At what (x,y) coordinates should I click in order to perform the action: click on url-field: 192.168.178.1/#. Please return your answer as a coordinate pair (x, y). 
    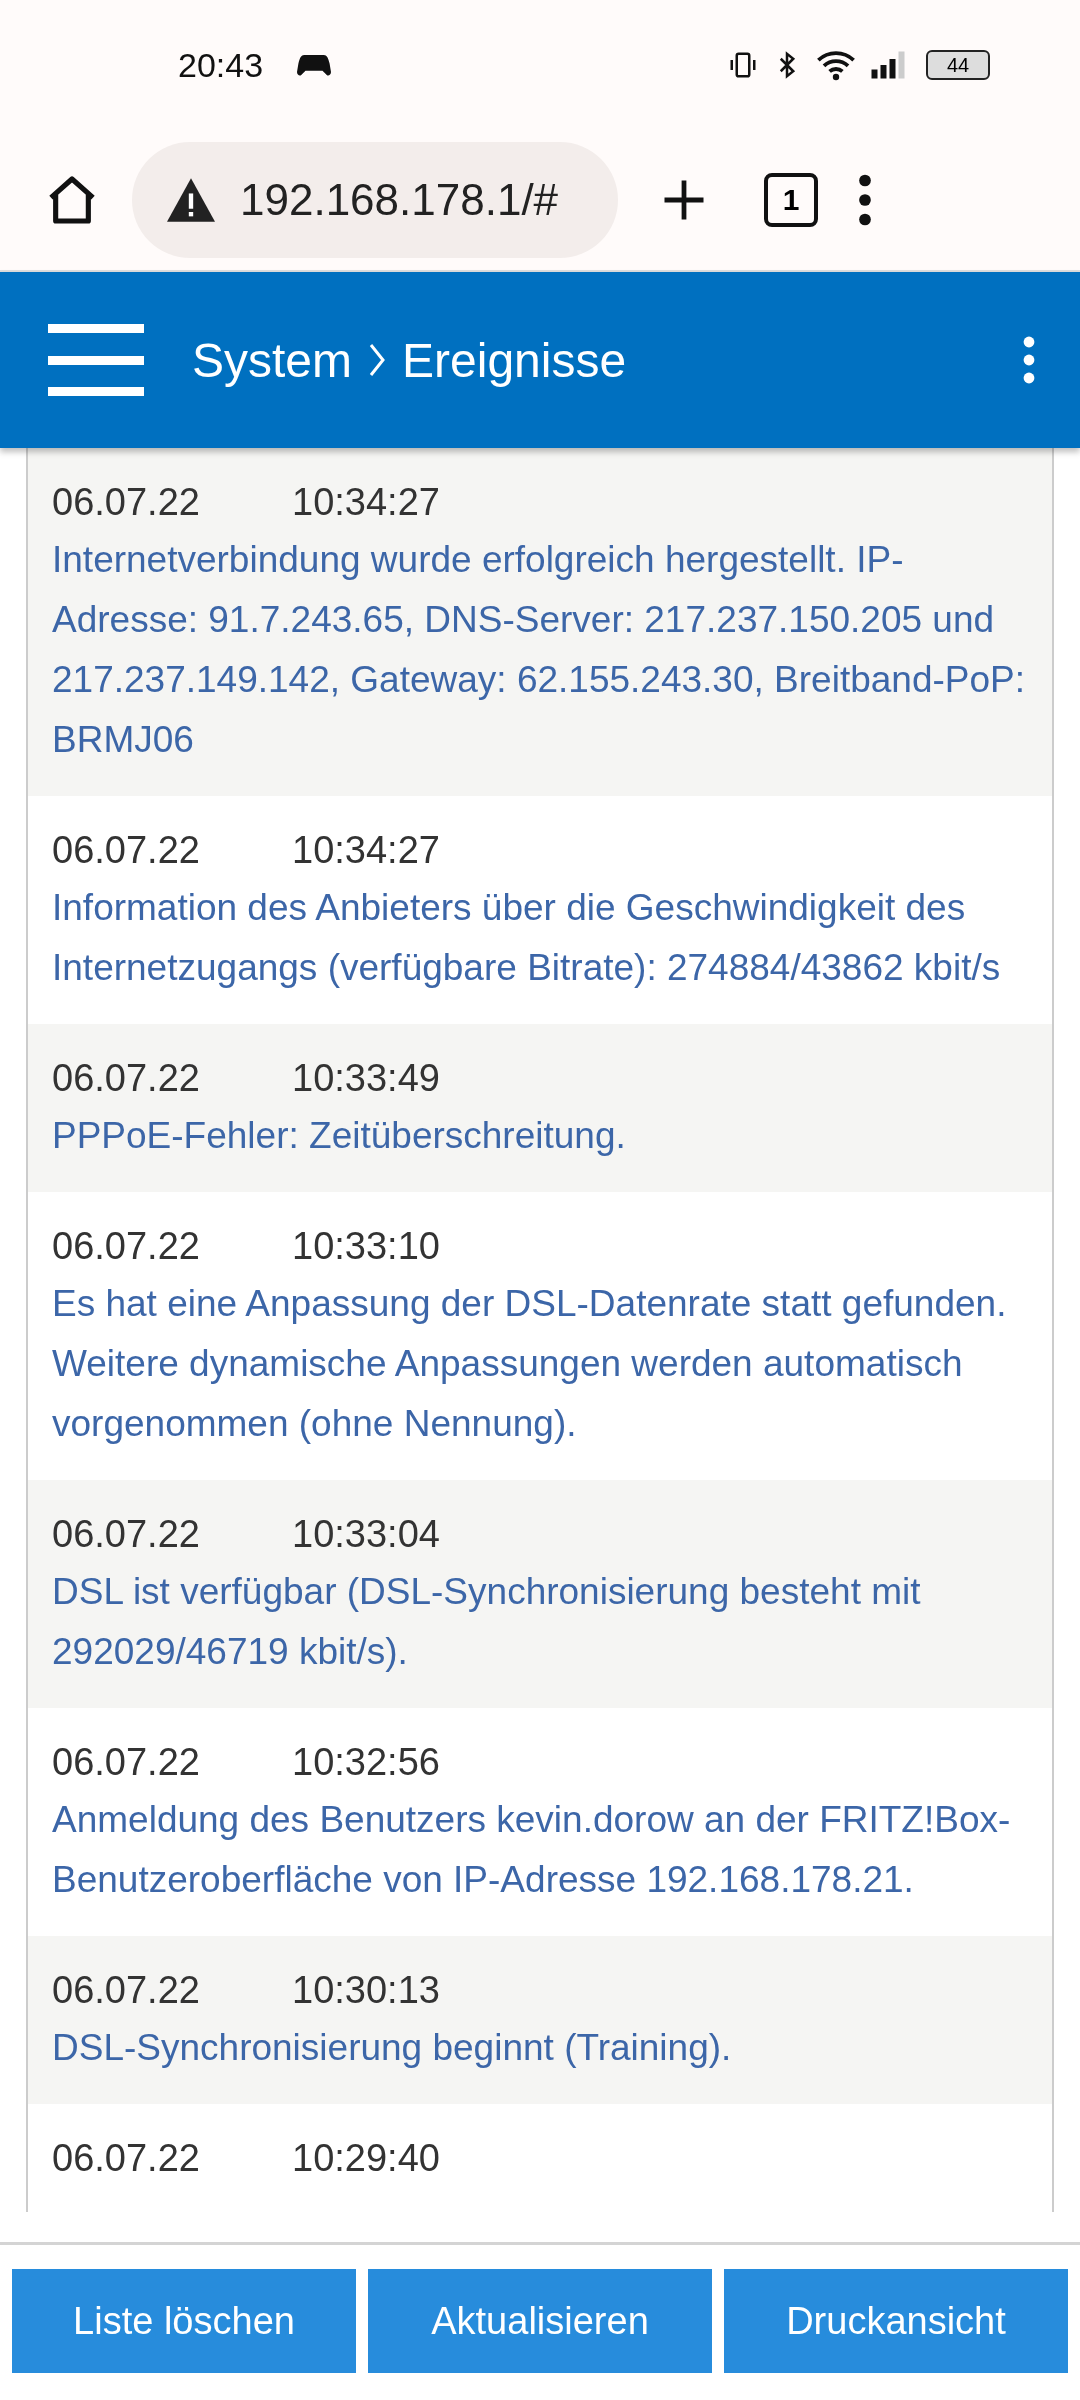
    Looking at the image, I should click on (375, 200).